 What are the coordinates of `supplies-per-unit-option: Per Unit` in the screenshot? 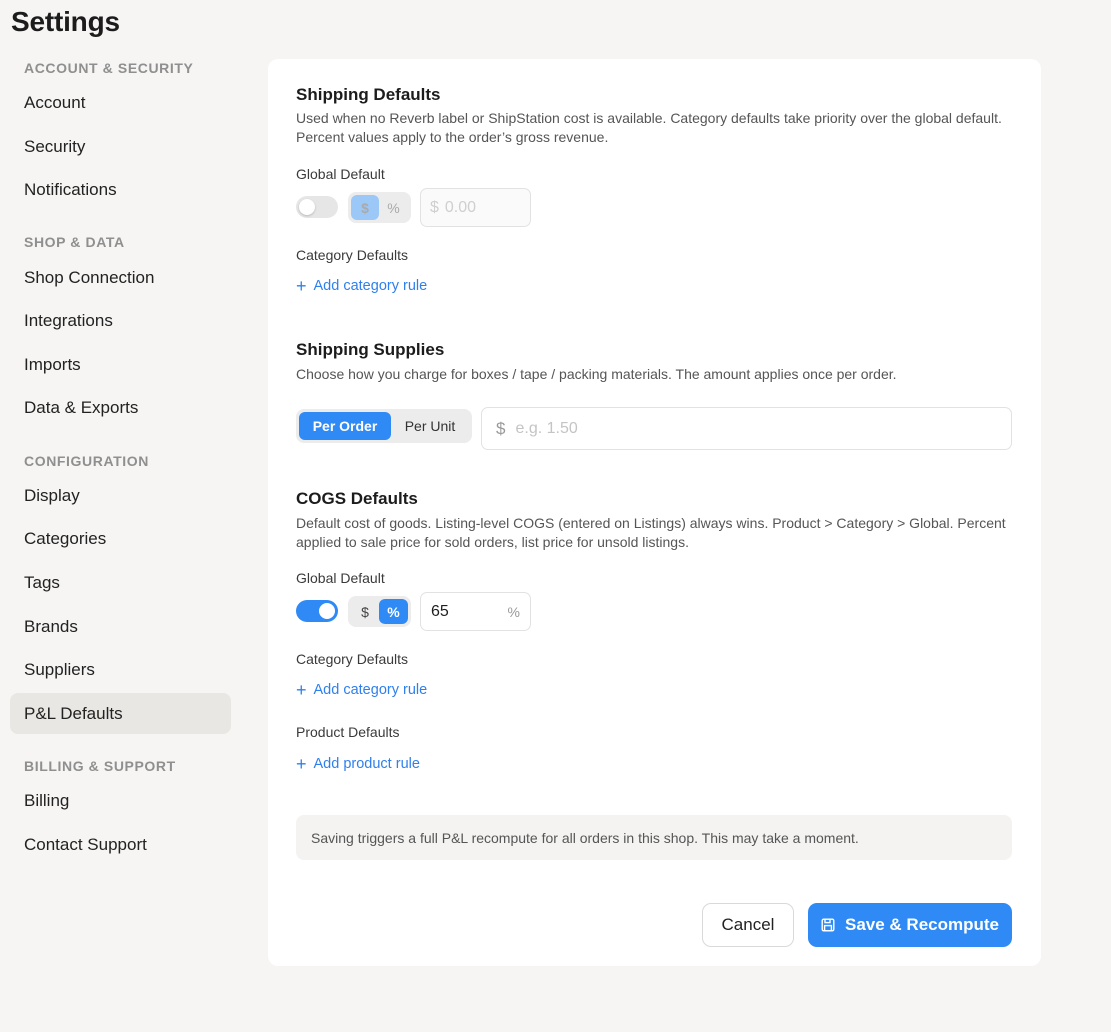 It's located at (430, 426).